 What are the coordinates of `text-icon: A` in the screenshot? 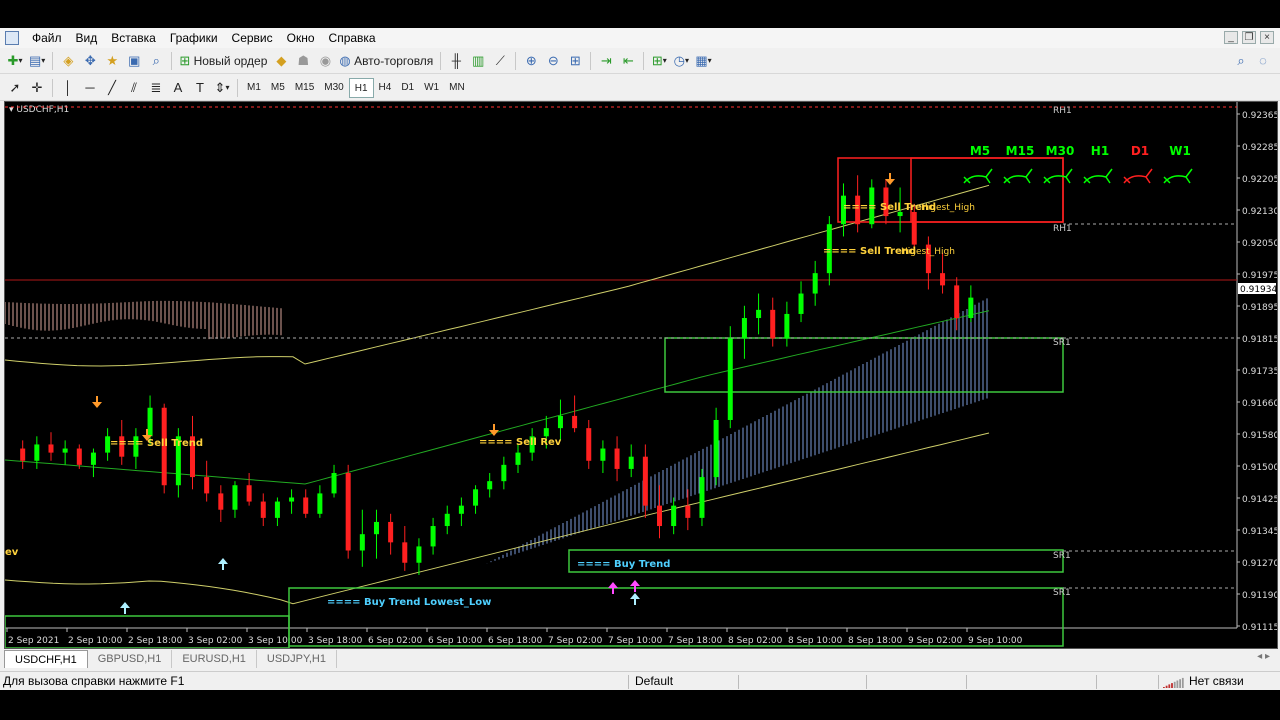 It's located at (178, 87).